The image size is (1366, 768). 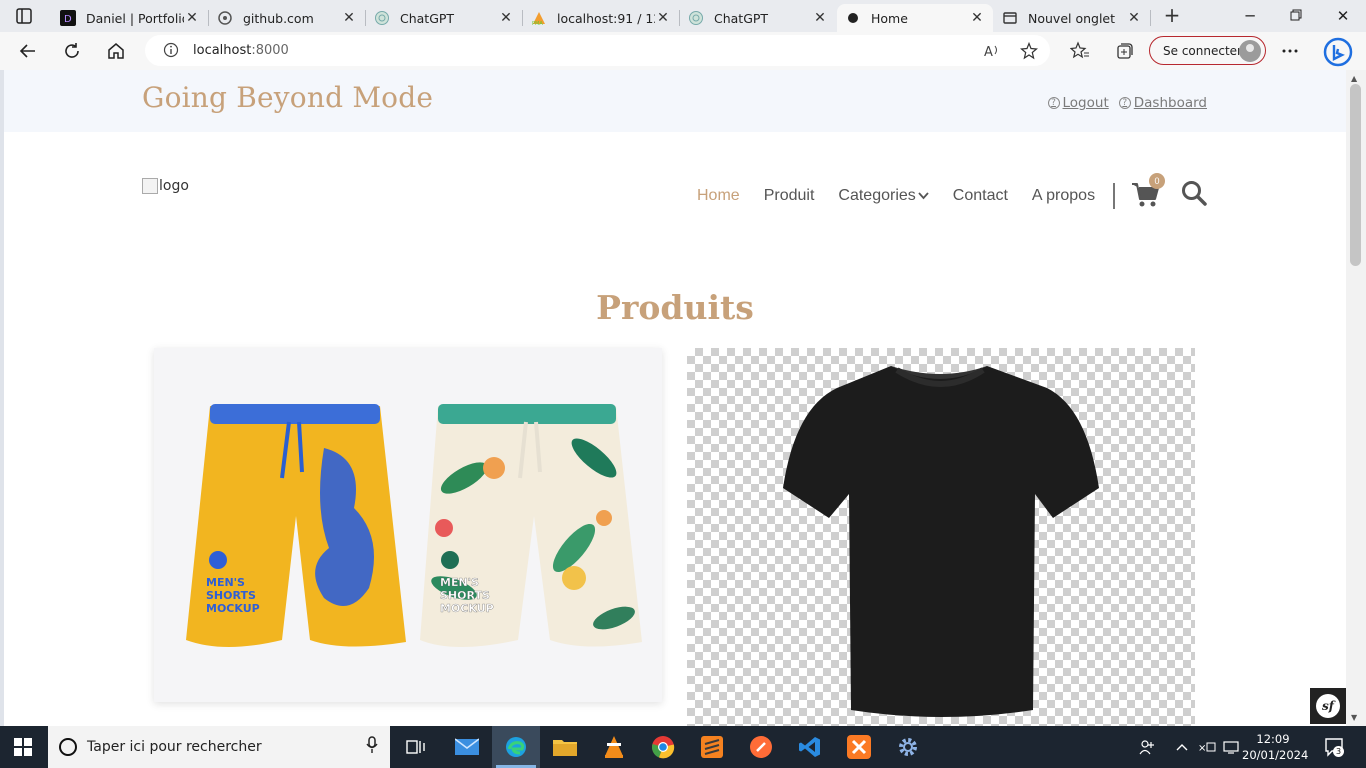 I want to click on vscode-icon, so click(x=810, y=747).